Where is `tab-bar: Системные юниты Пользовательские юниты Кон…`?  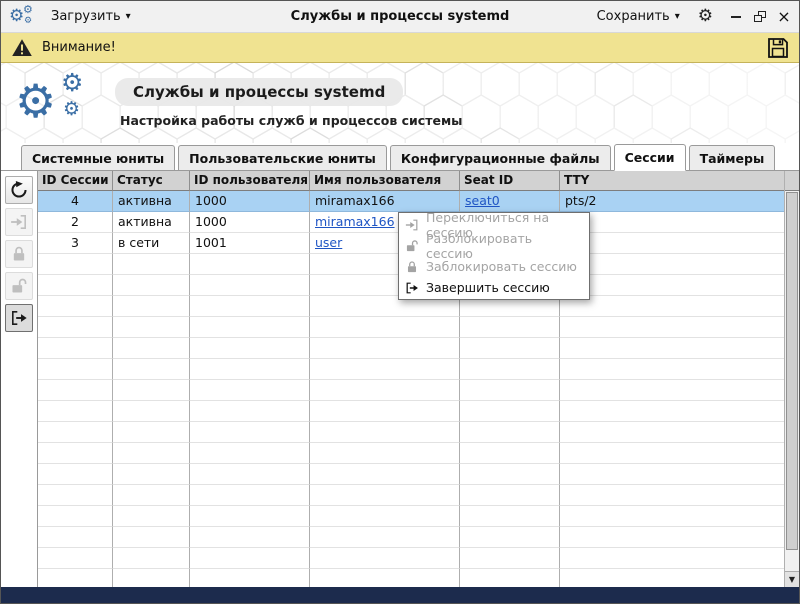 tab-bar: Системные юниты Пользовательские юниты Кон… is located at coordinates (400, 157).